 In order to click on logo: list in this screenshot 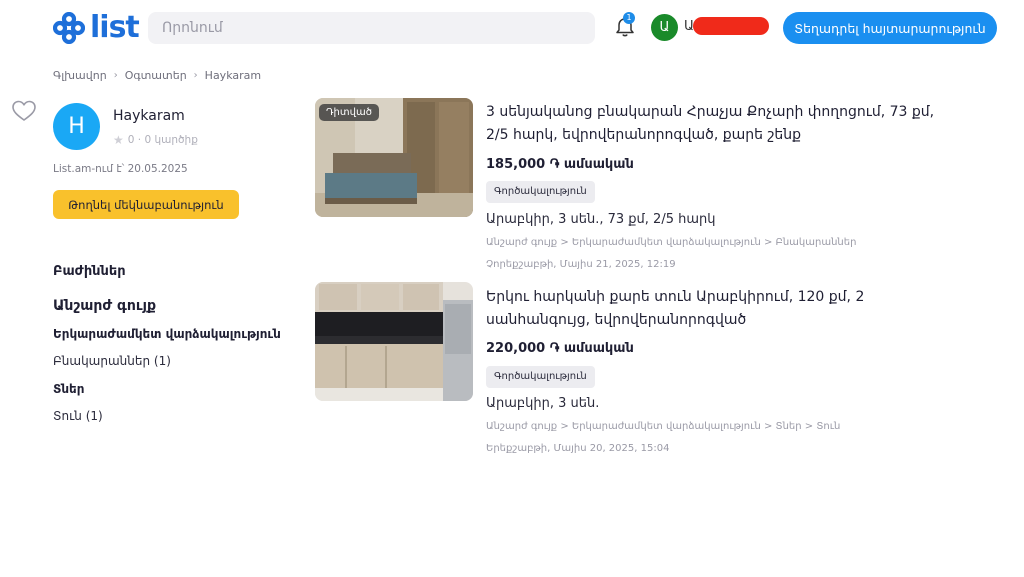, I will do `click(96, 27)`.